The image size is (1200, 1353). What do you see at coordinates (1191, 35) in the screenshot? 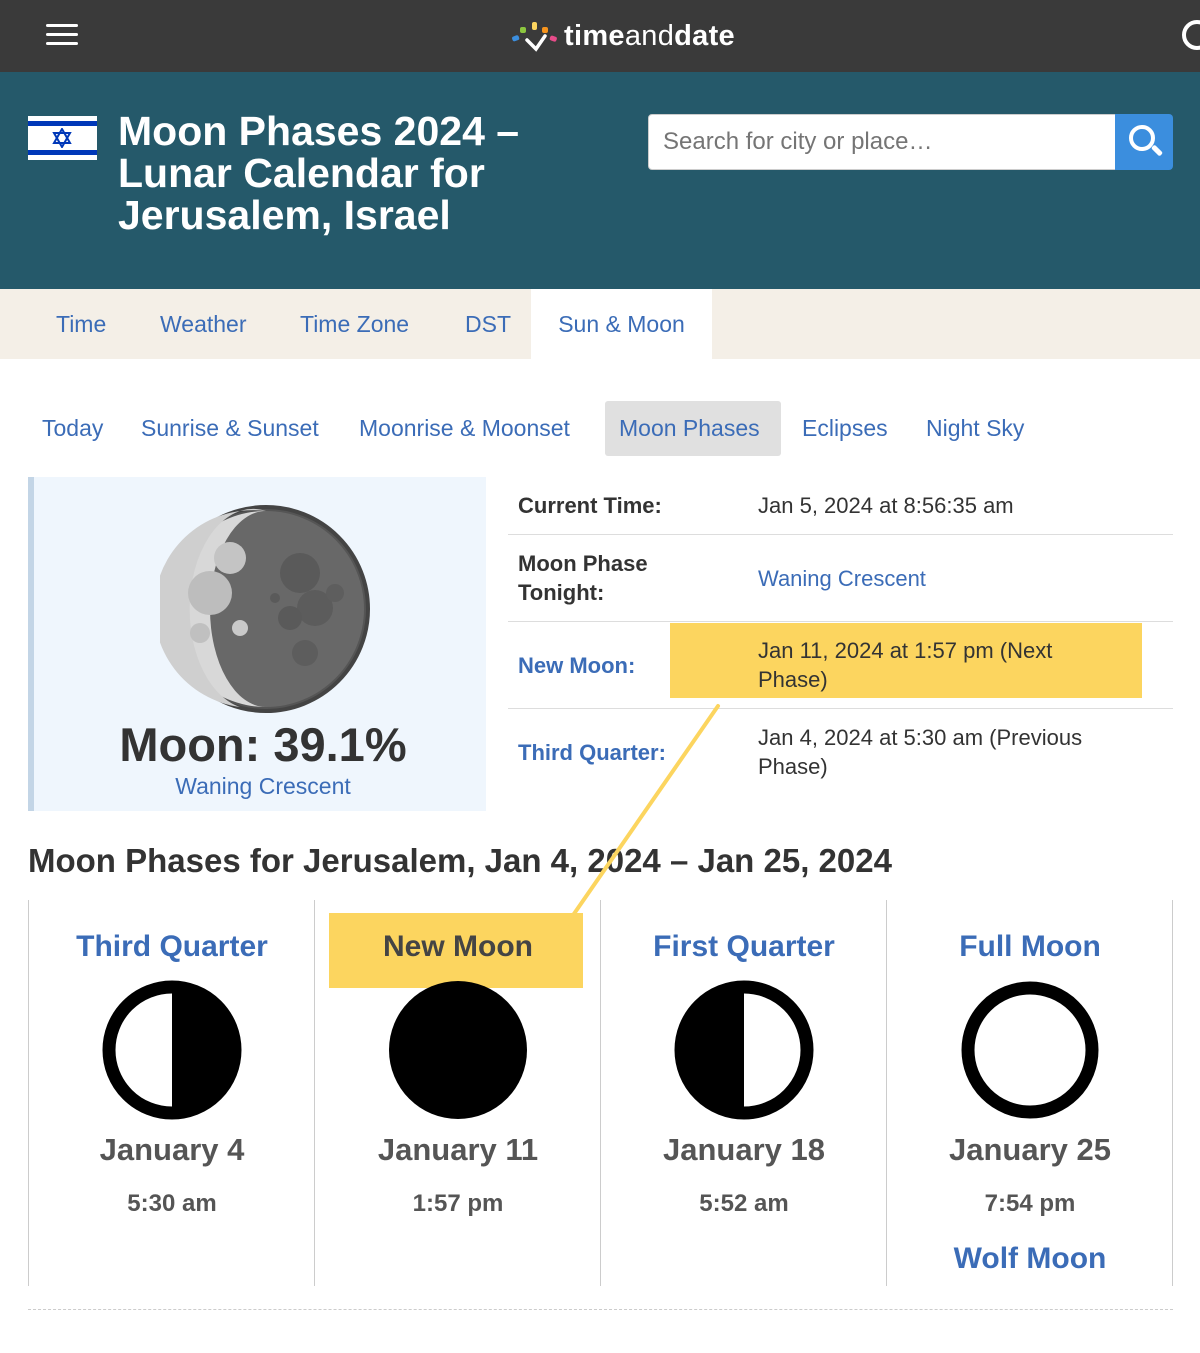
I see `search-icon` at bounding box center [1191, 35].